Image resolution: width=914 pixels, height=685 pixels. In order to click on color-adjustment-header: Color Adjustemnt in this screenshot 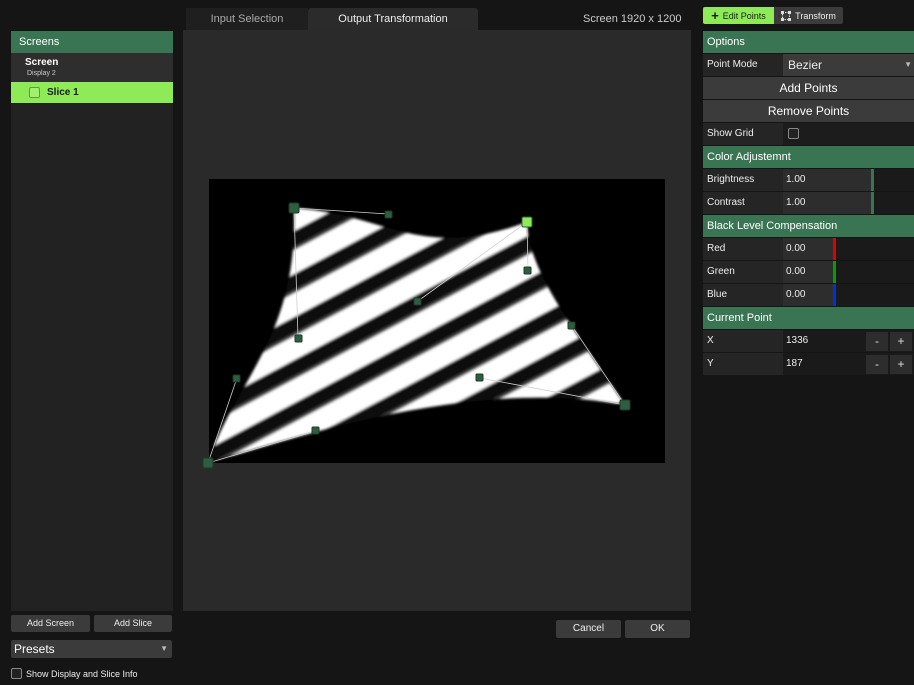, I will do `click(808, 157)`.